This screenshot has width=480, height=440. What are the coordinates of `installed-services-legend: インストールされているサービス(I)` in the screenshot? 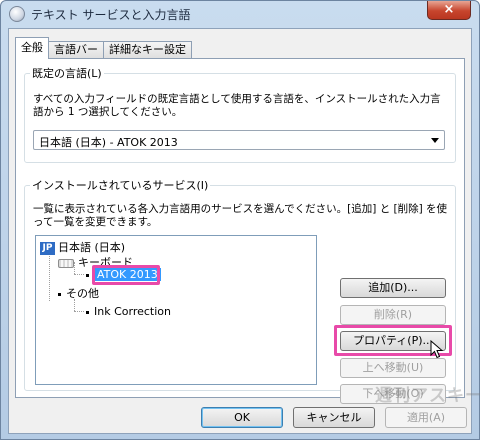 It's located at (120, 185).